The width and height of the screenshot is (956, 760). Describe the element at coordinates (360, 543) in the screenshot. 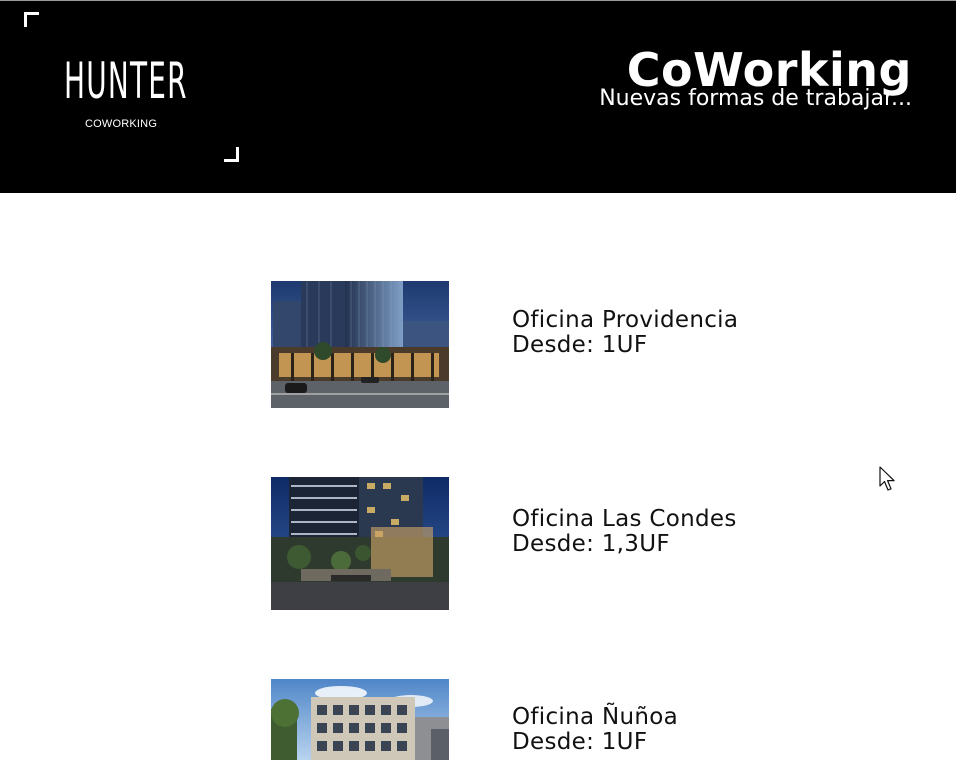

I see `building-photo-las-condes` at that location.